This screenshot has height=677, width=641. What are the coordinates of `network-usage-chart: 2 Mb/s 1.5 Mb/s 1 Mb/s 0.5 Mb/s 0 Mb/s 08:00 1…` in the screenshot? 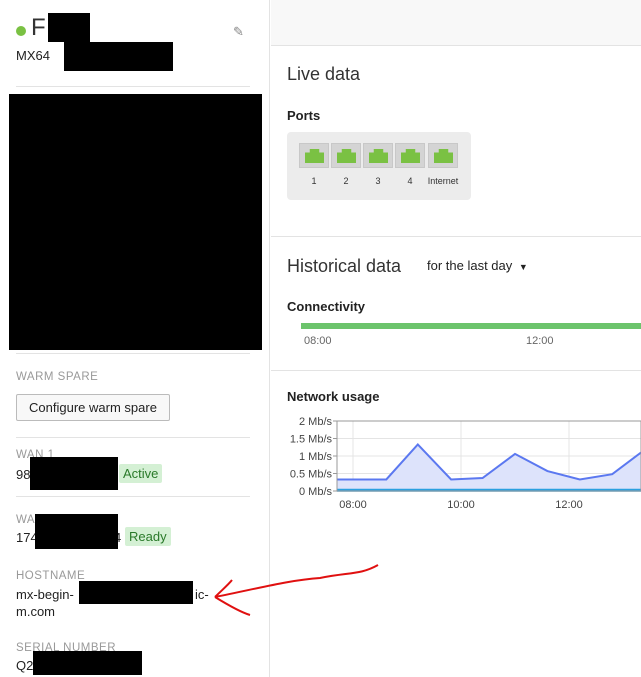 It's located at (465, 463).